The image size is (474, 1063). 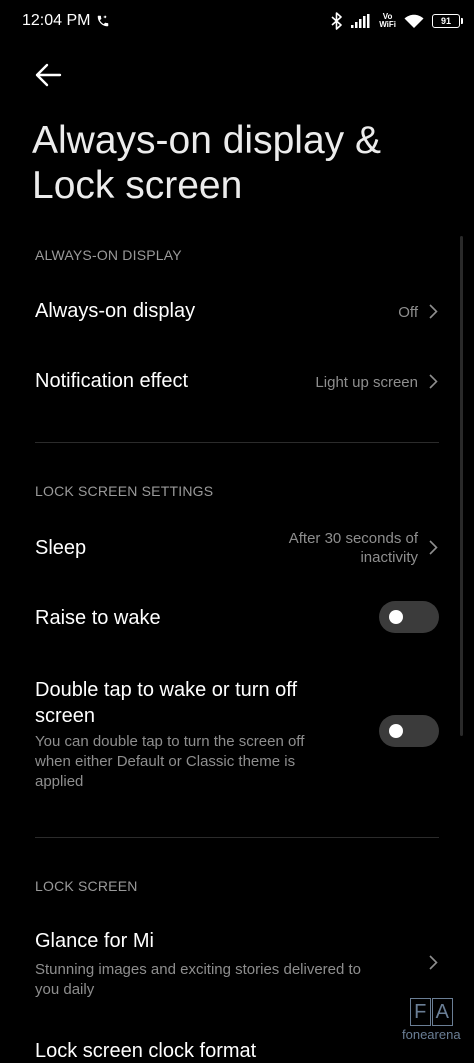 What do you see at coordinates (112, 381) in the screenshot?
I see `notification-effect-label: Notification effect` at bounding box center [112, 381].